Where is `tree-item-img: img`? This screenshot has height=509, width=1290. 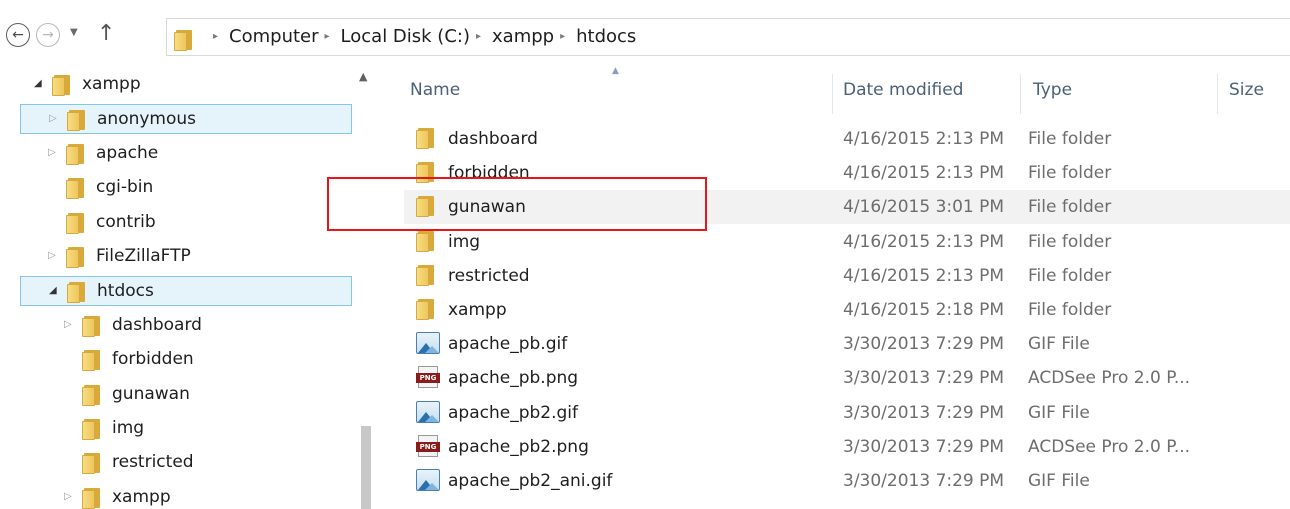
tree-item-img: img is located at coordinates (186, 429).